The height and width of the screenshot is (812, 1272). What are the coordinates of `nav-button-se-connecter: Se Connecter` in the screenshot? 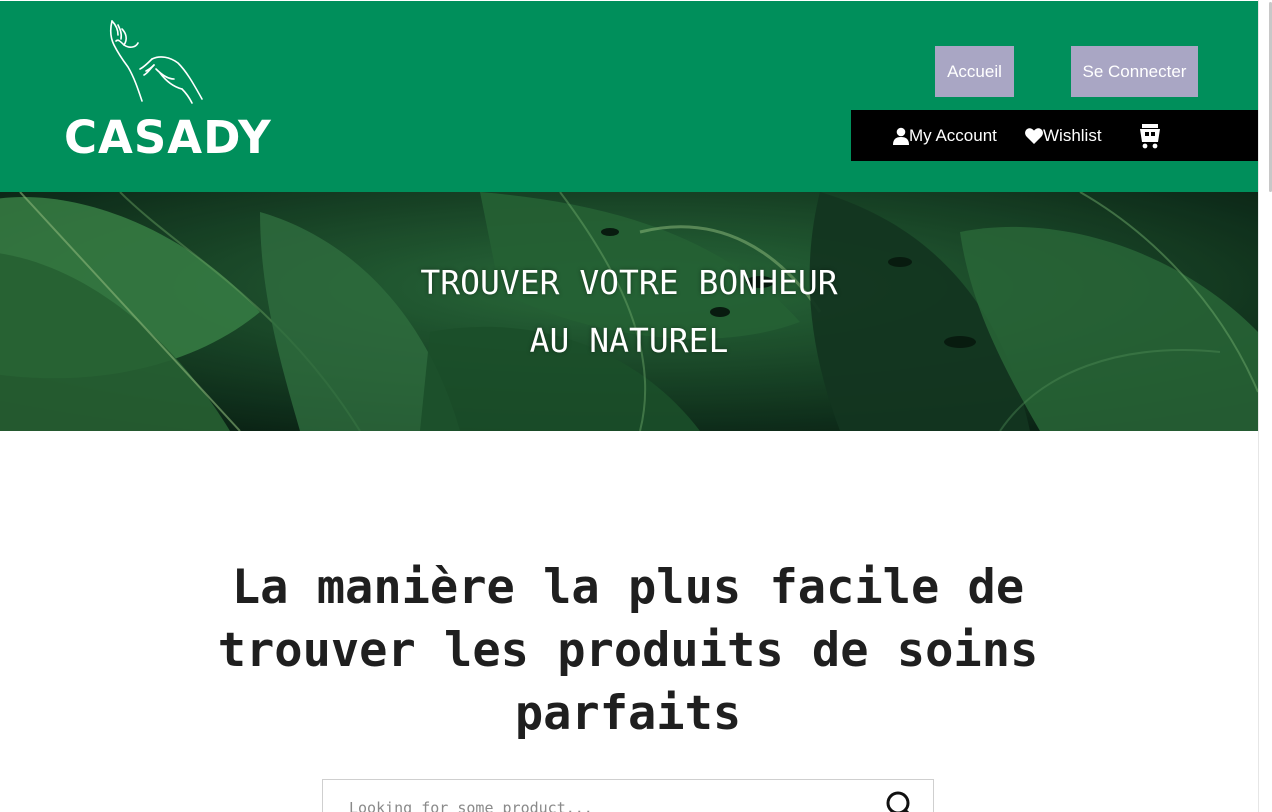 It's located at (1134, 71).